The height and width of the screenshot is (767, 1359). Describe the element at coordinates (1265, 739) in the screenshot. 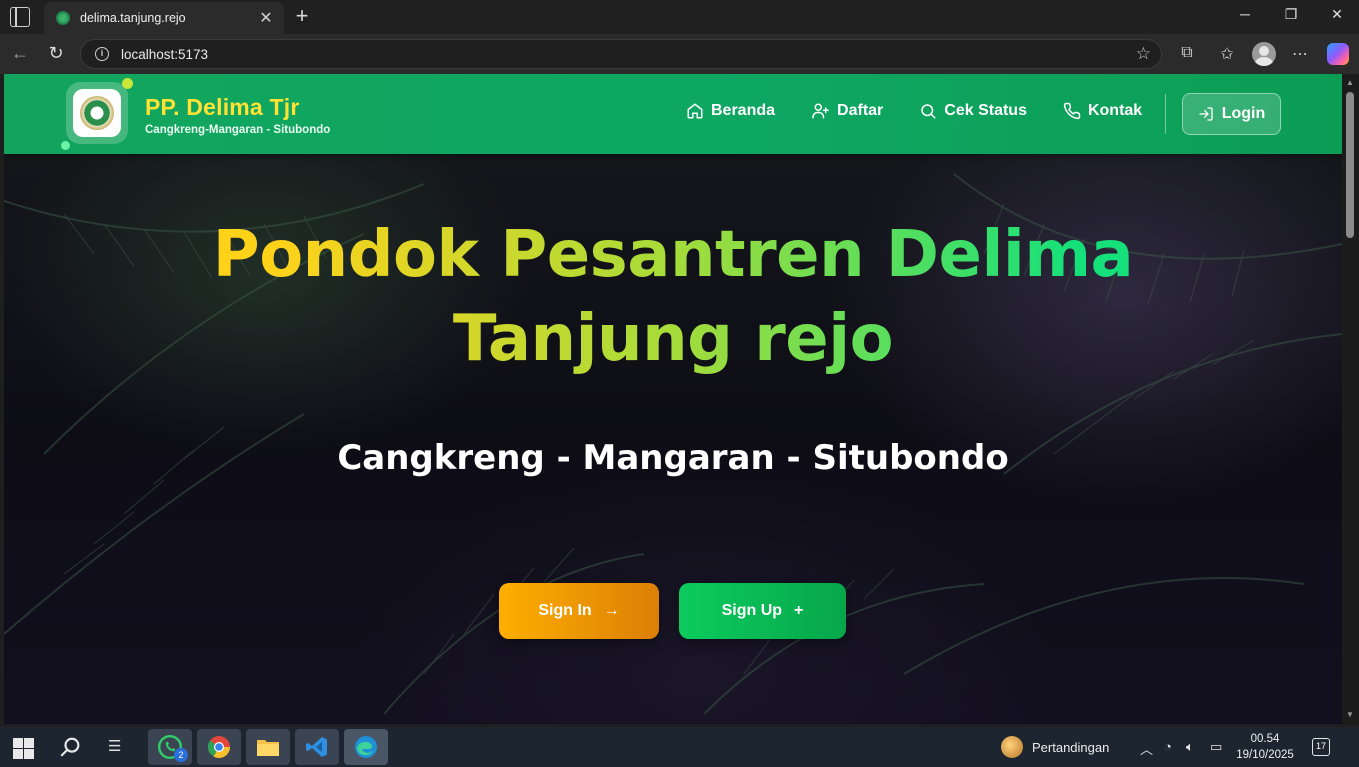

I see `clock-time: 00.54` at that location.